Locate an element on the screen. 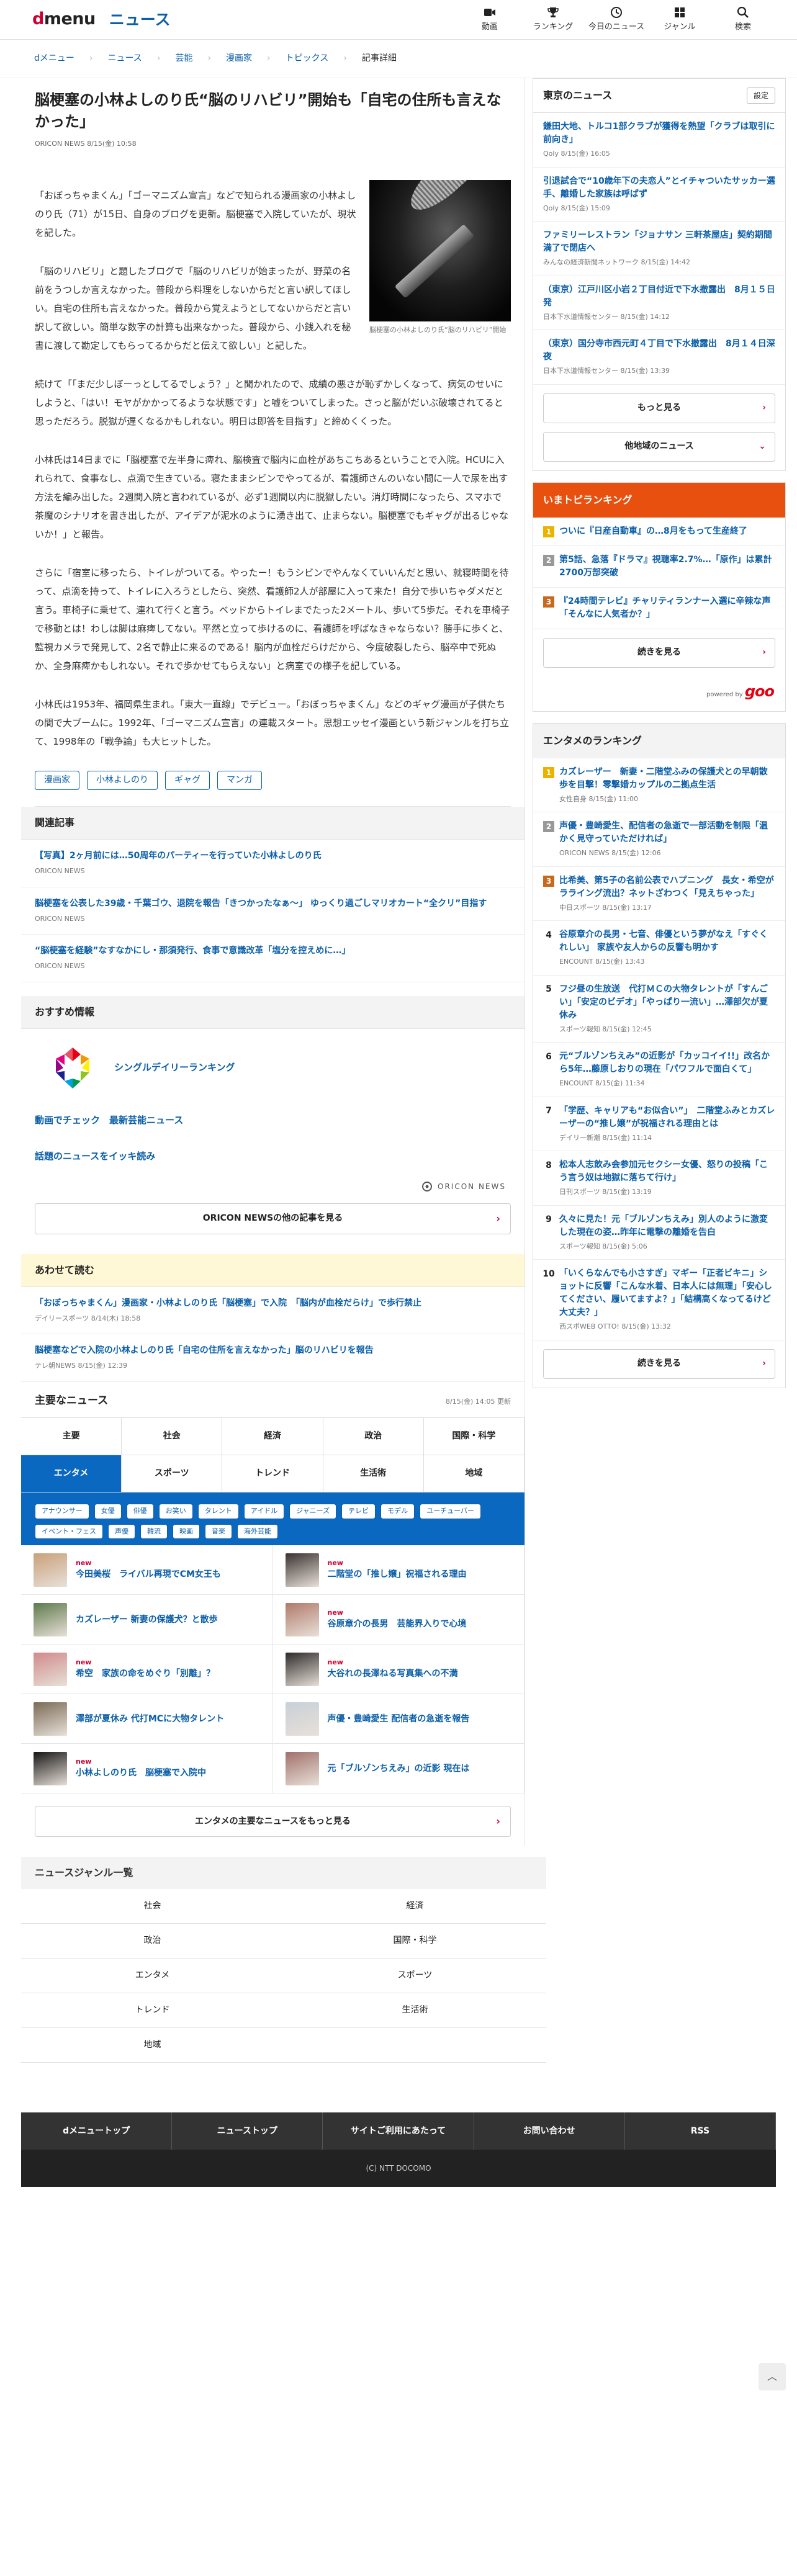 The image size is (797, 2576). genre-link: 政治 is located at coordinates (153, 1941).